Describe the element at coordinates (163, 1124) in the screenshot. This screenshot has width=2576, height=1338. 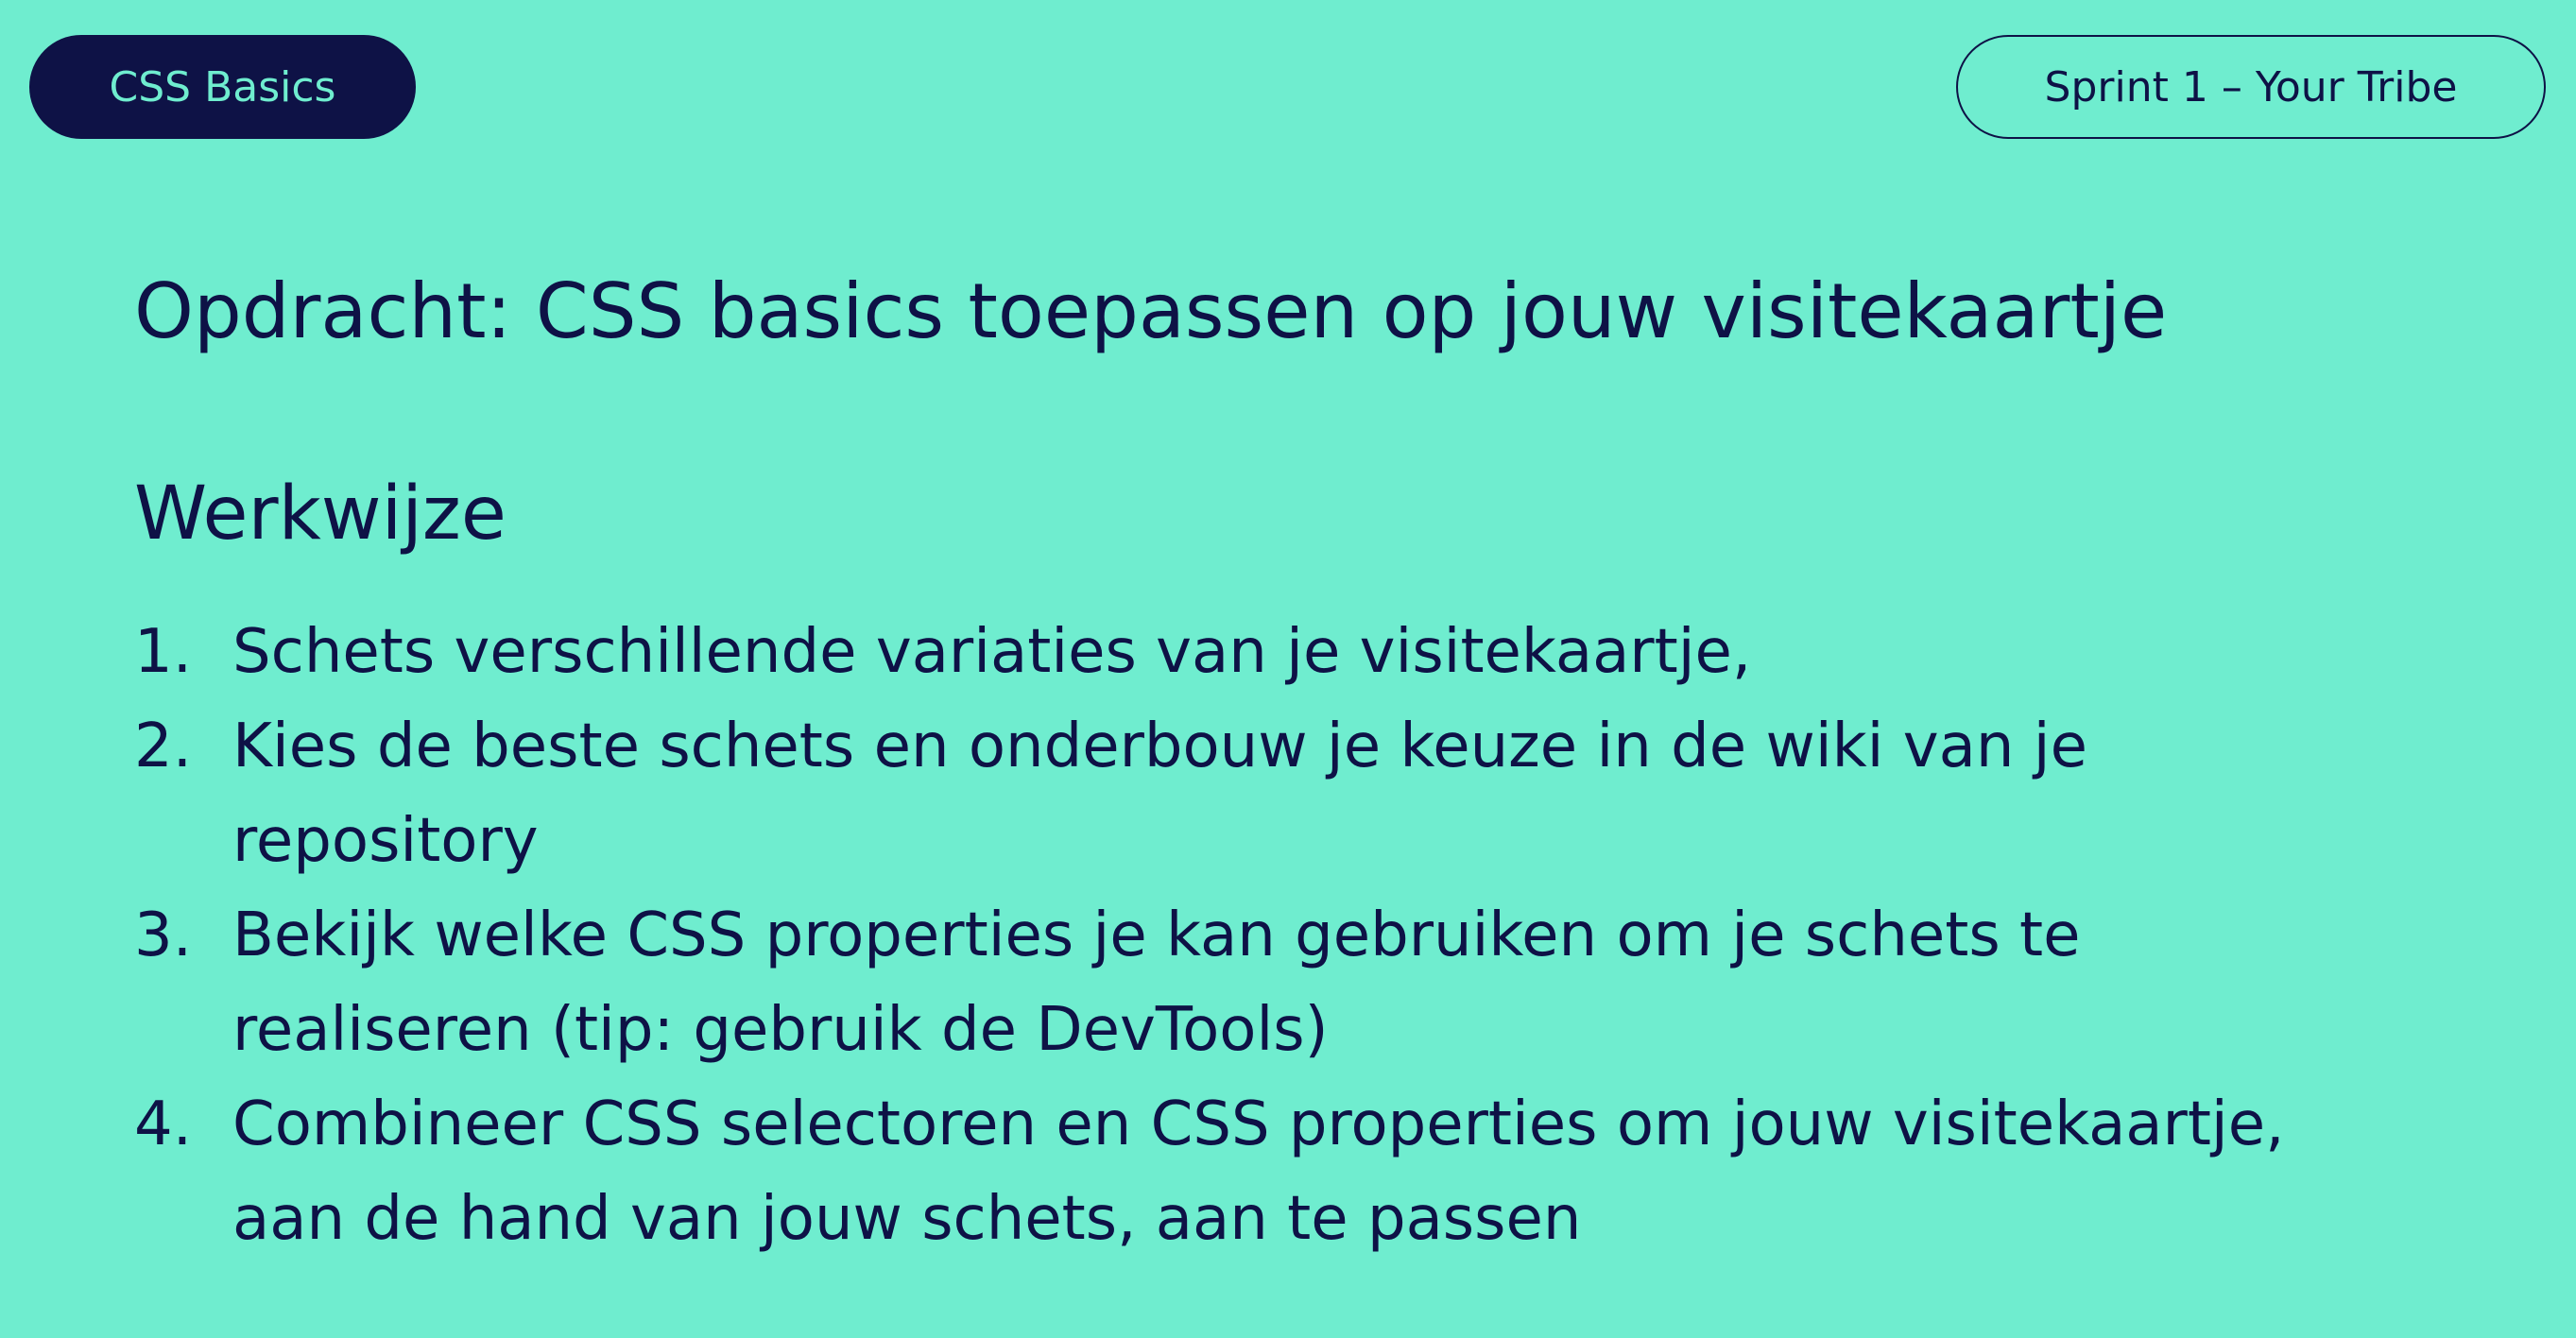
I see `step-number: 4.` at that location.